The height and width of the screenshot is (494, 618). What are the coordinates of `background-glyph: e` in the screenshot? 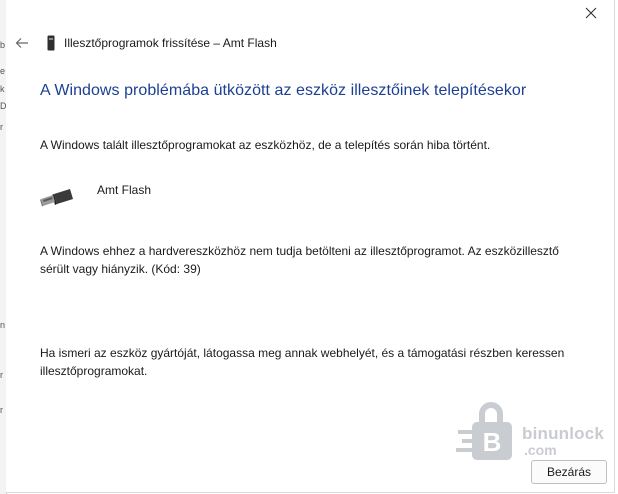 It's located at (3, 71).